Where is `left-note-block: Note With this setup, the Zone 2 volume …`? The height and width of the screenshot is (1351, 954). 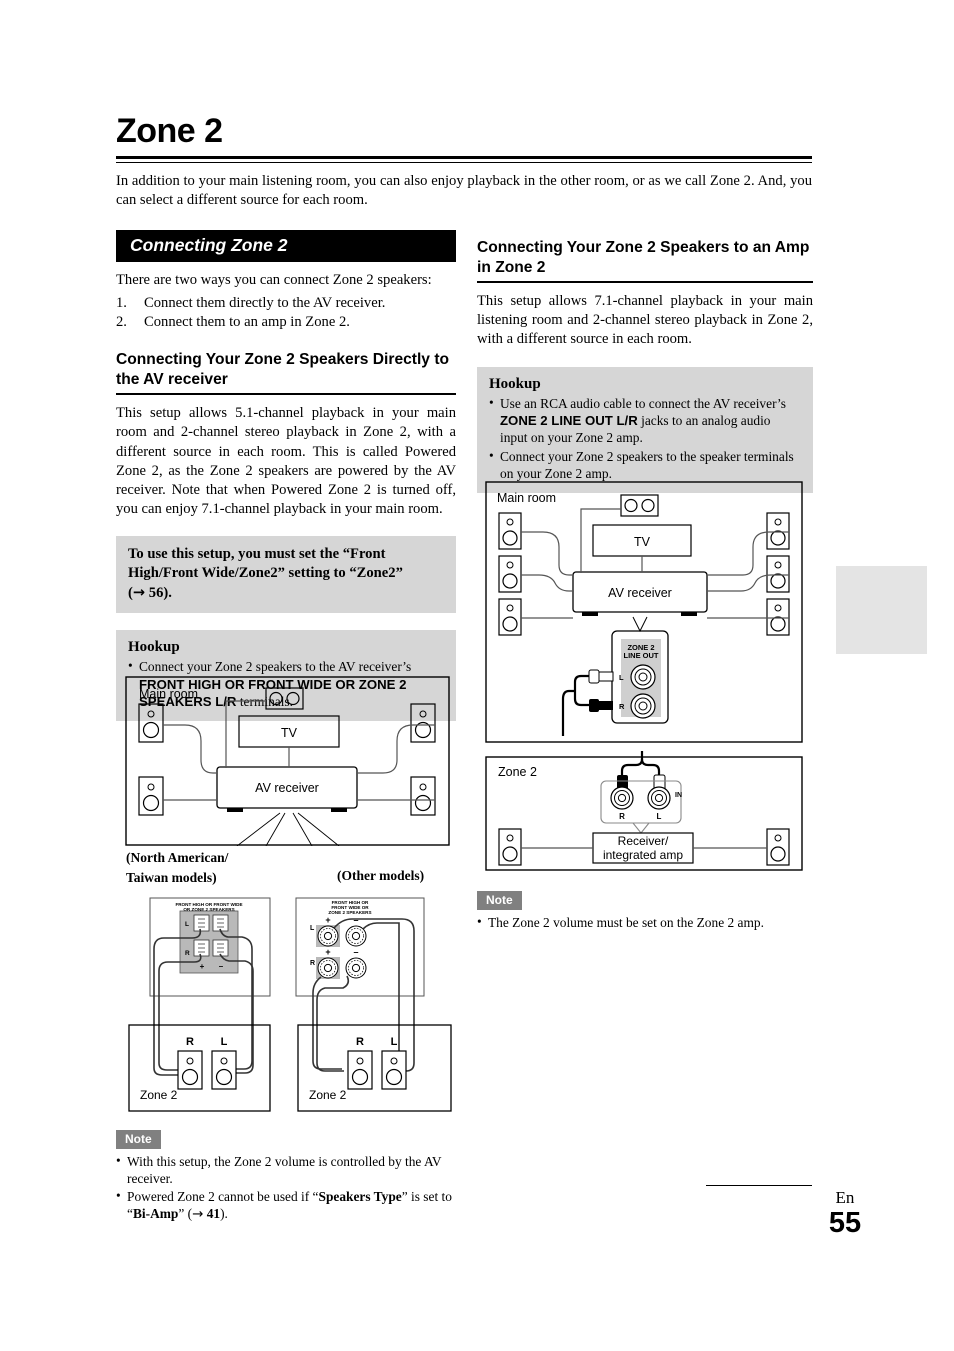
left-note-block: Note With this setup, the Zone 2 volume … is located at coordinates (286, 1177).